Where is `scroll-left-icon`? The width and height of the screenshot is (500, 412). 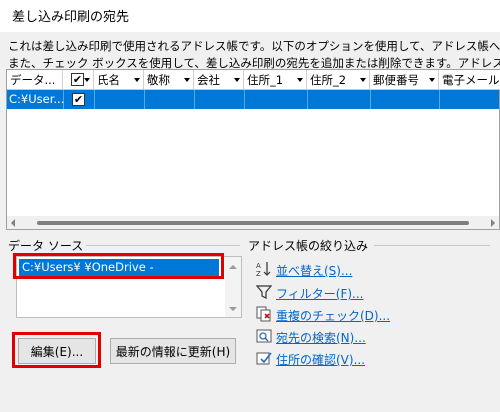
scroll-left-icon is located at coordinates (13, 223).